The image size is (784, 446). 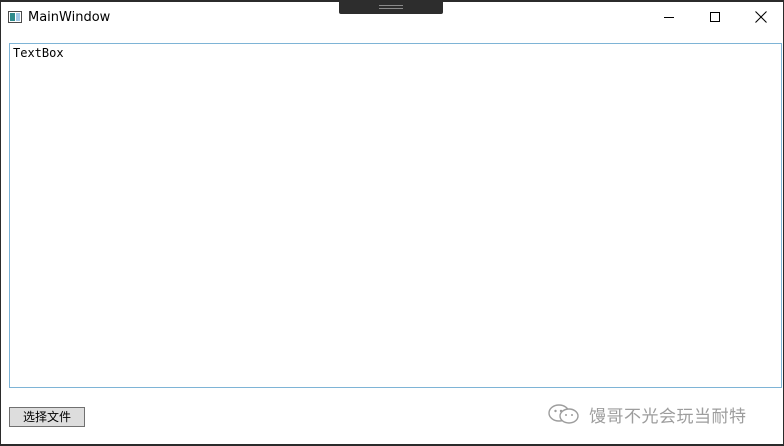 I want to click on minimize-icon, so click(x=669, y=17).